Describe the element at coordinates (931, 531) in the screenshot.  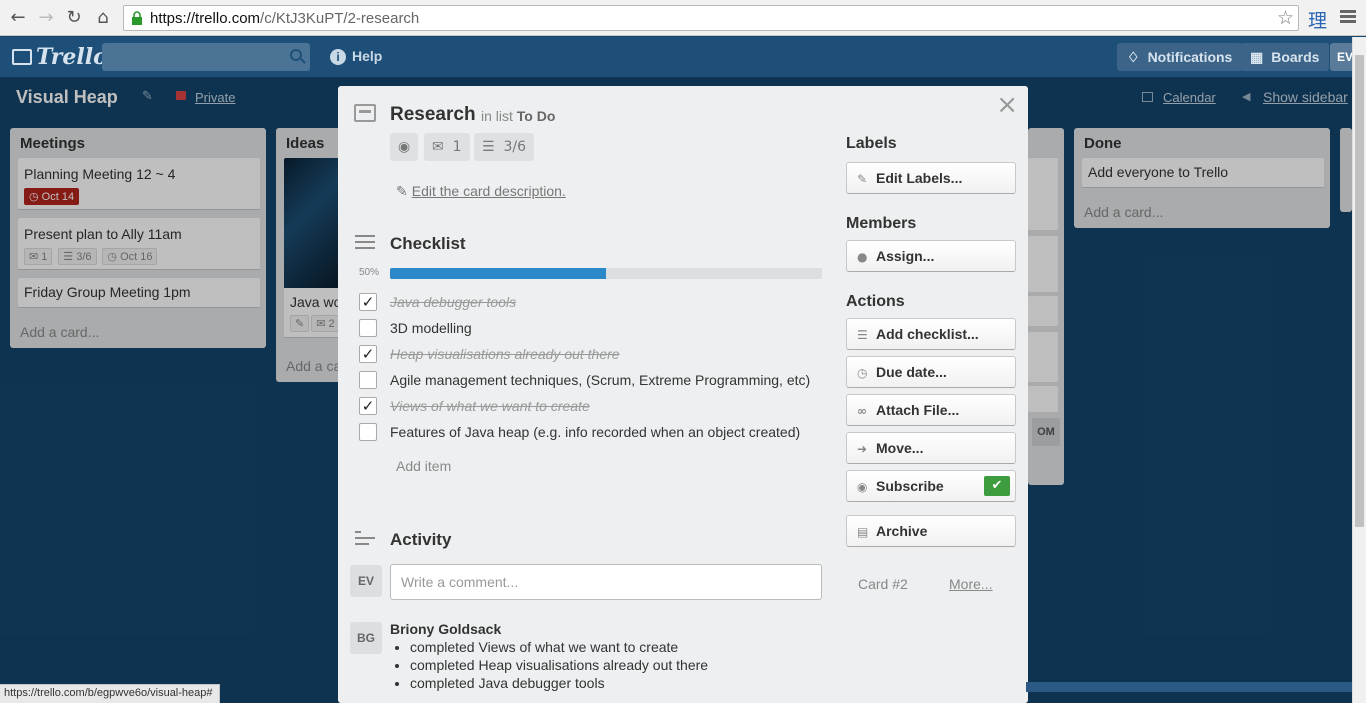
I see `archive-button: ▤ Archive` at that location.